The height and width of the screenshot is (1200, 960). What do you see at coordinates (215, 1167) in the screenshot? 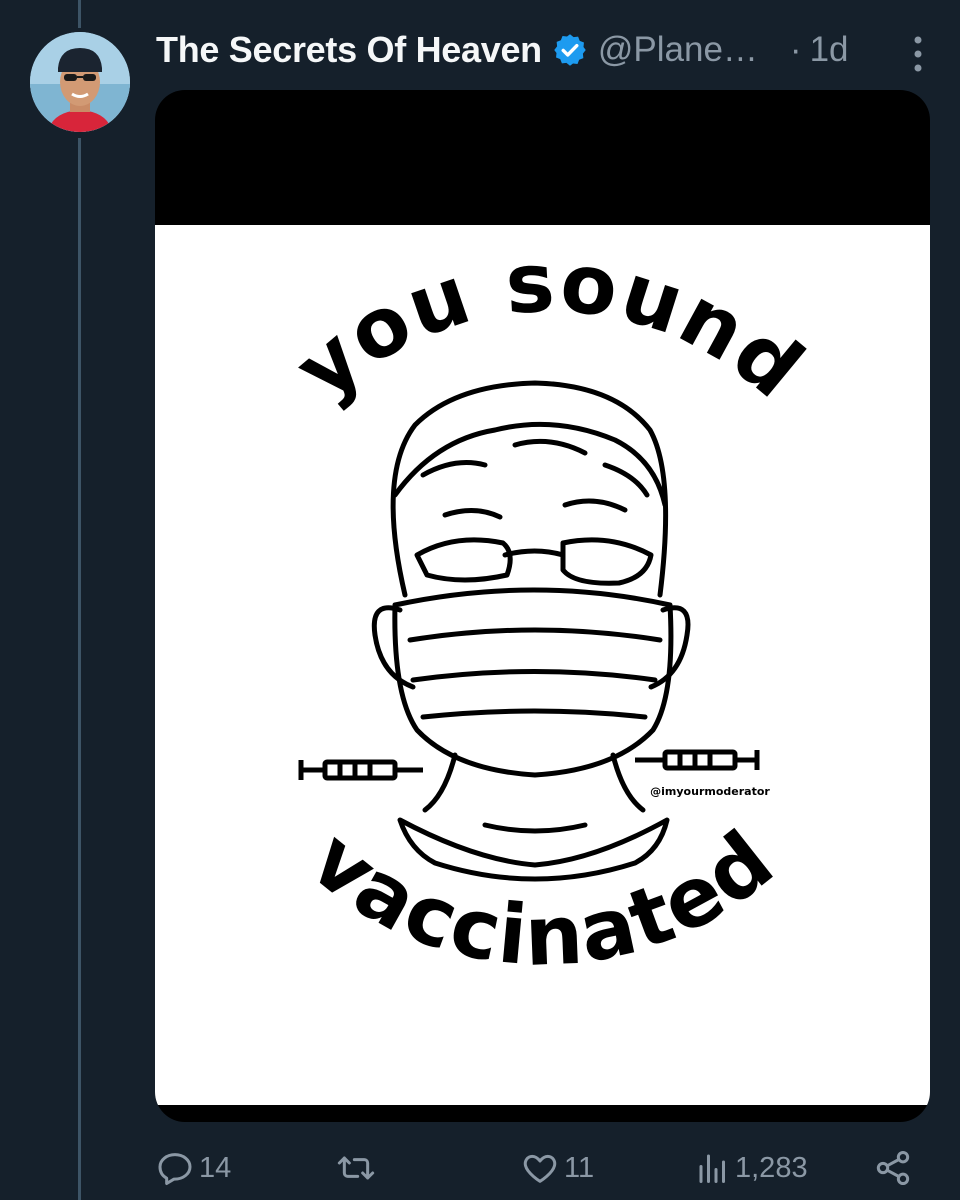
I see `reply-count: 14` at bounding box center [215, 1167].